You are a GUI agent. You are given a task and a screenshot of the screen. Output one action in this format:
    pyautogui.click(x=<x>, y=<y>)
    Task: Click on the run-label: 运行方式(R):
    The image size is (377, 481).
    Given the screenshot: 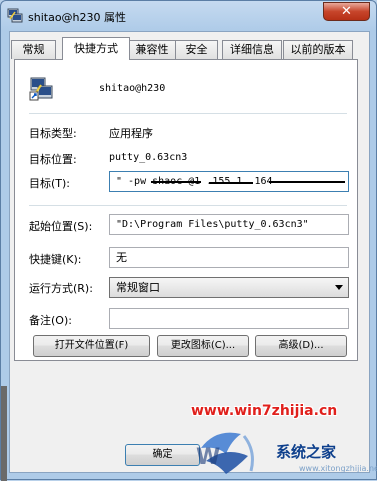 What is the action you would take?
    pyautogui.click(x=61, y=288)
    